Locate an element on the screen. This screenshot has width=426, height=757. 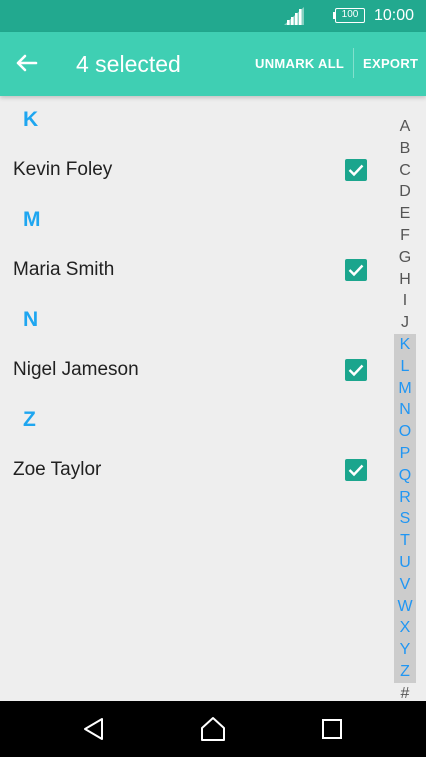
alphabet-index: A B C D E F G H I J K L M N O P Q R S T U V W X Y Z # is located at coordinates (405, 410).